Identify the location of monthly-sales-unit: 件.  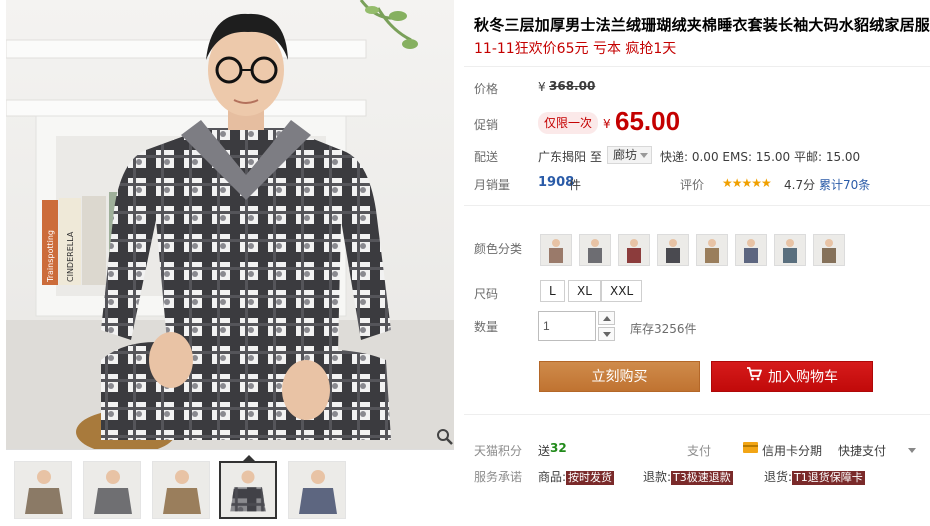
(575, 185).